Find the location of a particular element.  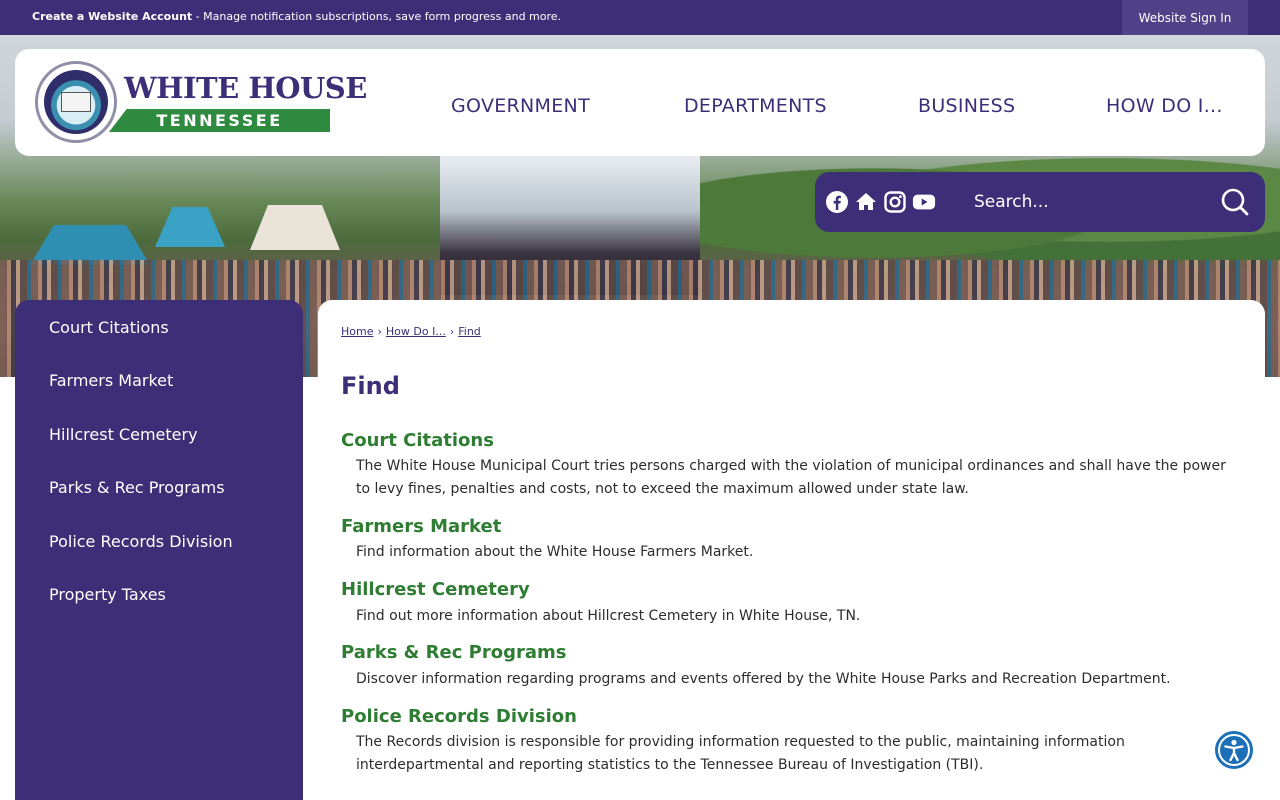

entry-title-farmers-market: Farmers Market is located at coordinates (421, 526).